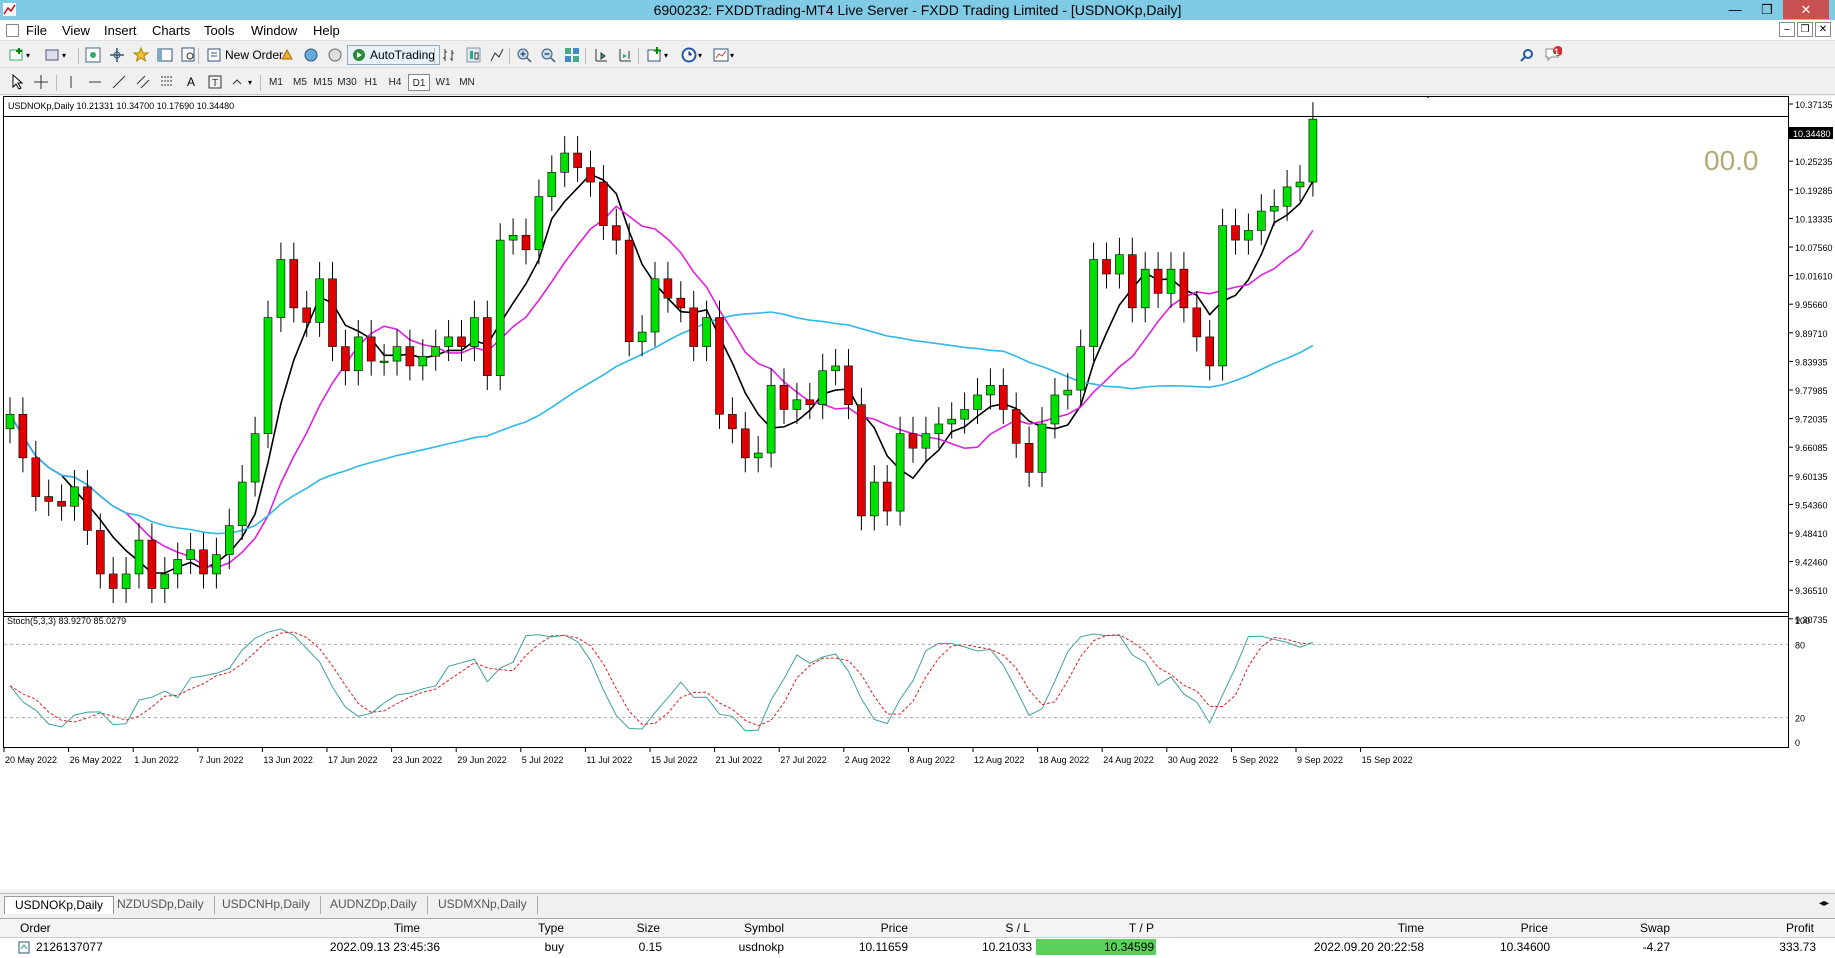 The height and width of the screenshot is (958, 1835). I want to click on fibonacci-button, so click(167, 82).